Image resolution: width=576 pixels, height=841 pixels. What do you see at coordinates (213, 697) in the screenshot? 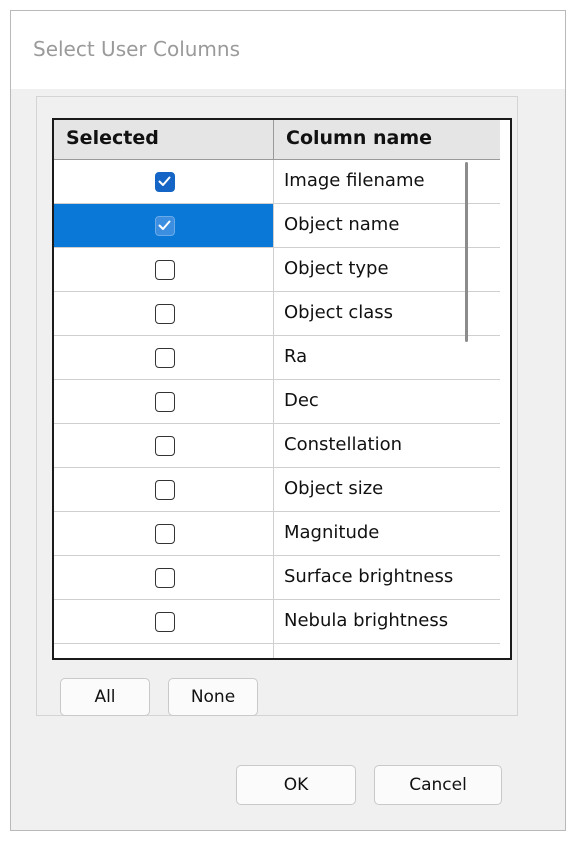
I see `select-none-button: None` at bounding box center [213, 697].